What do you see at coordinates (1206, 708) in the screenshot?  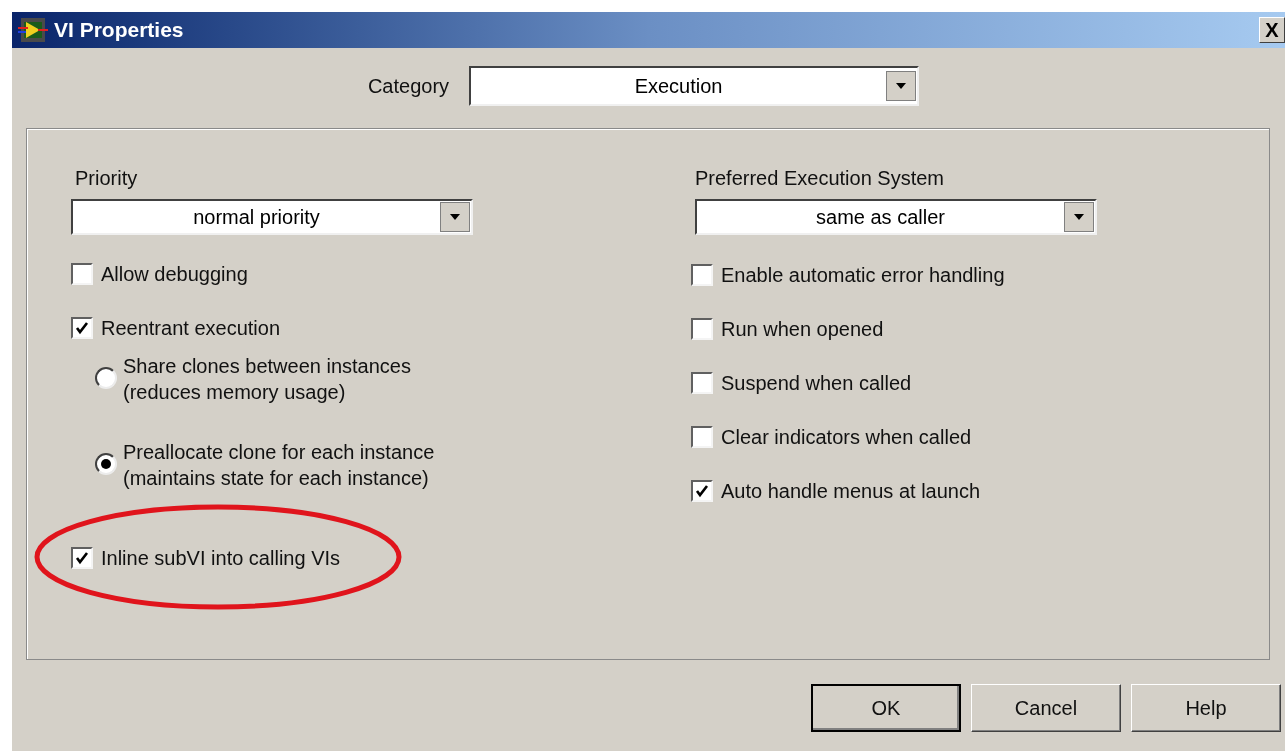 I see `dialog-button: Help` at bounding box center [1206, 708].